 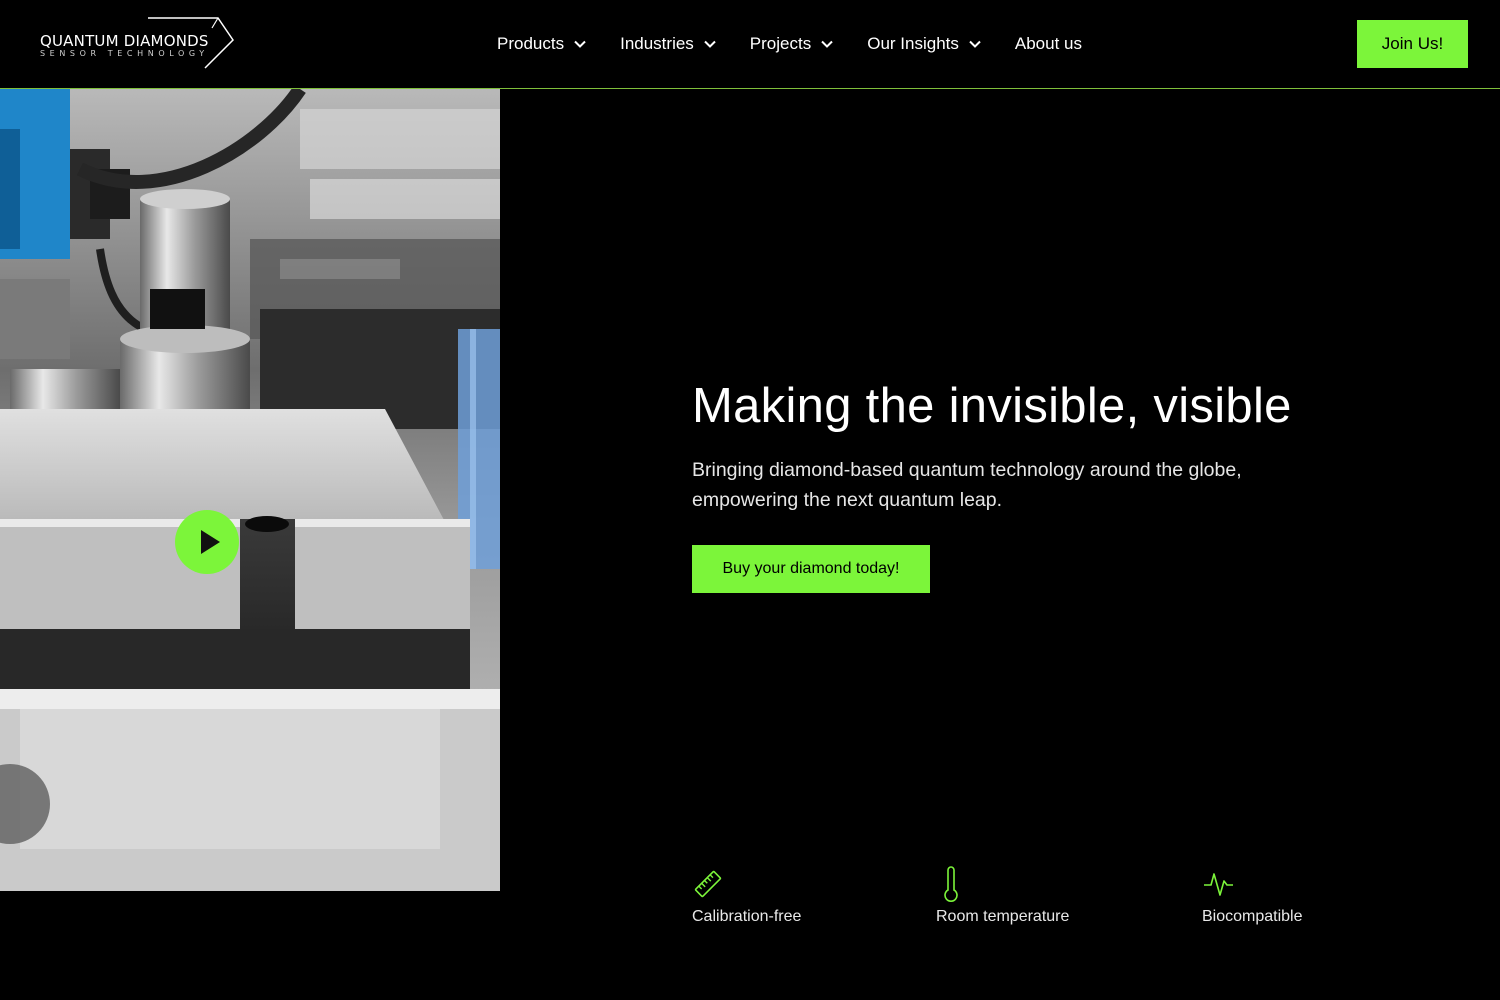 I want to click on nav-item-projects: Projects, so click(x=791, y=44).